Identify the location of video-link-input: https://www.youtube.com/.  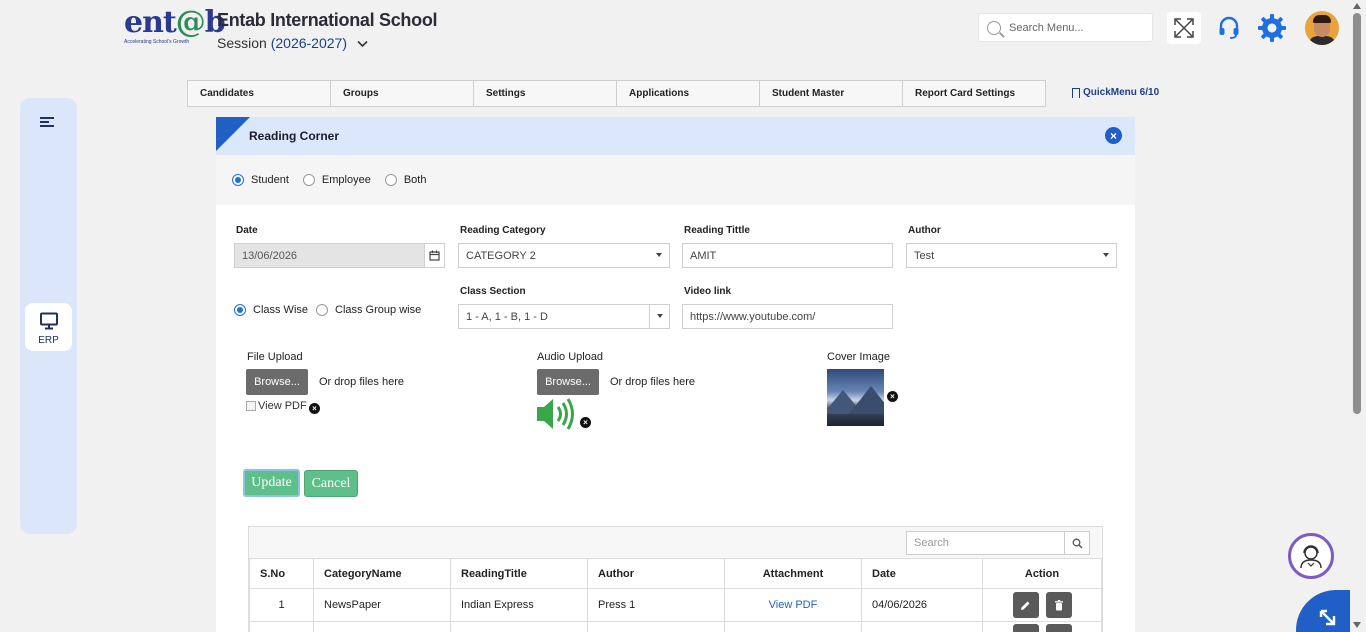
(787, 316).